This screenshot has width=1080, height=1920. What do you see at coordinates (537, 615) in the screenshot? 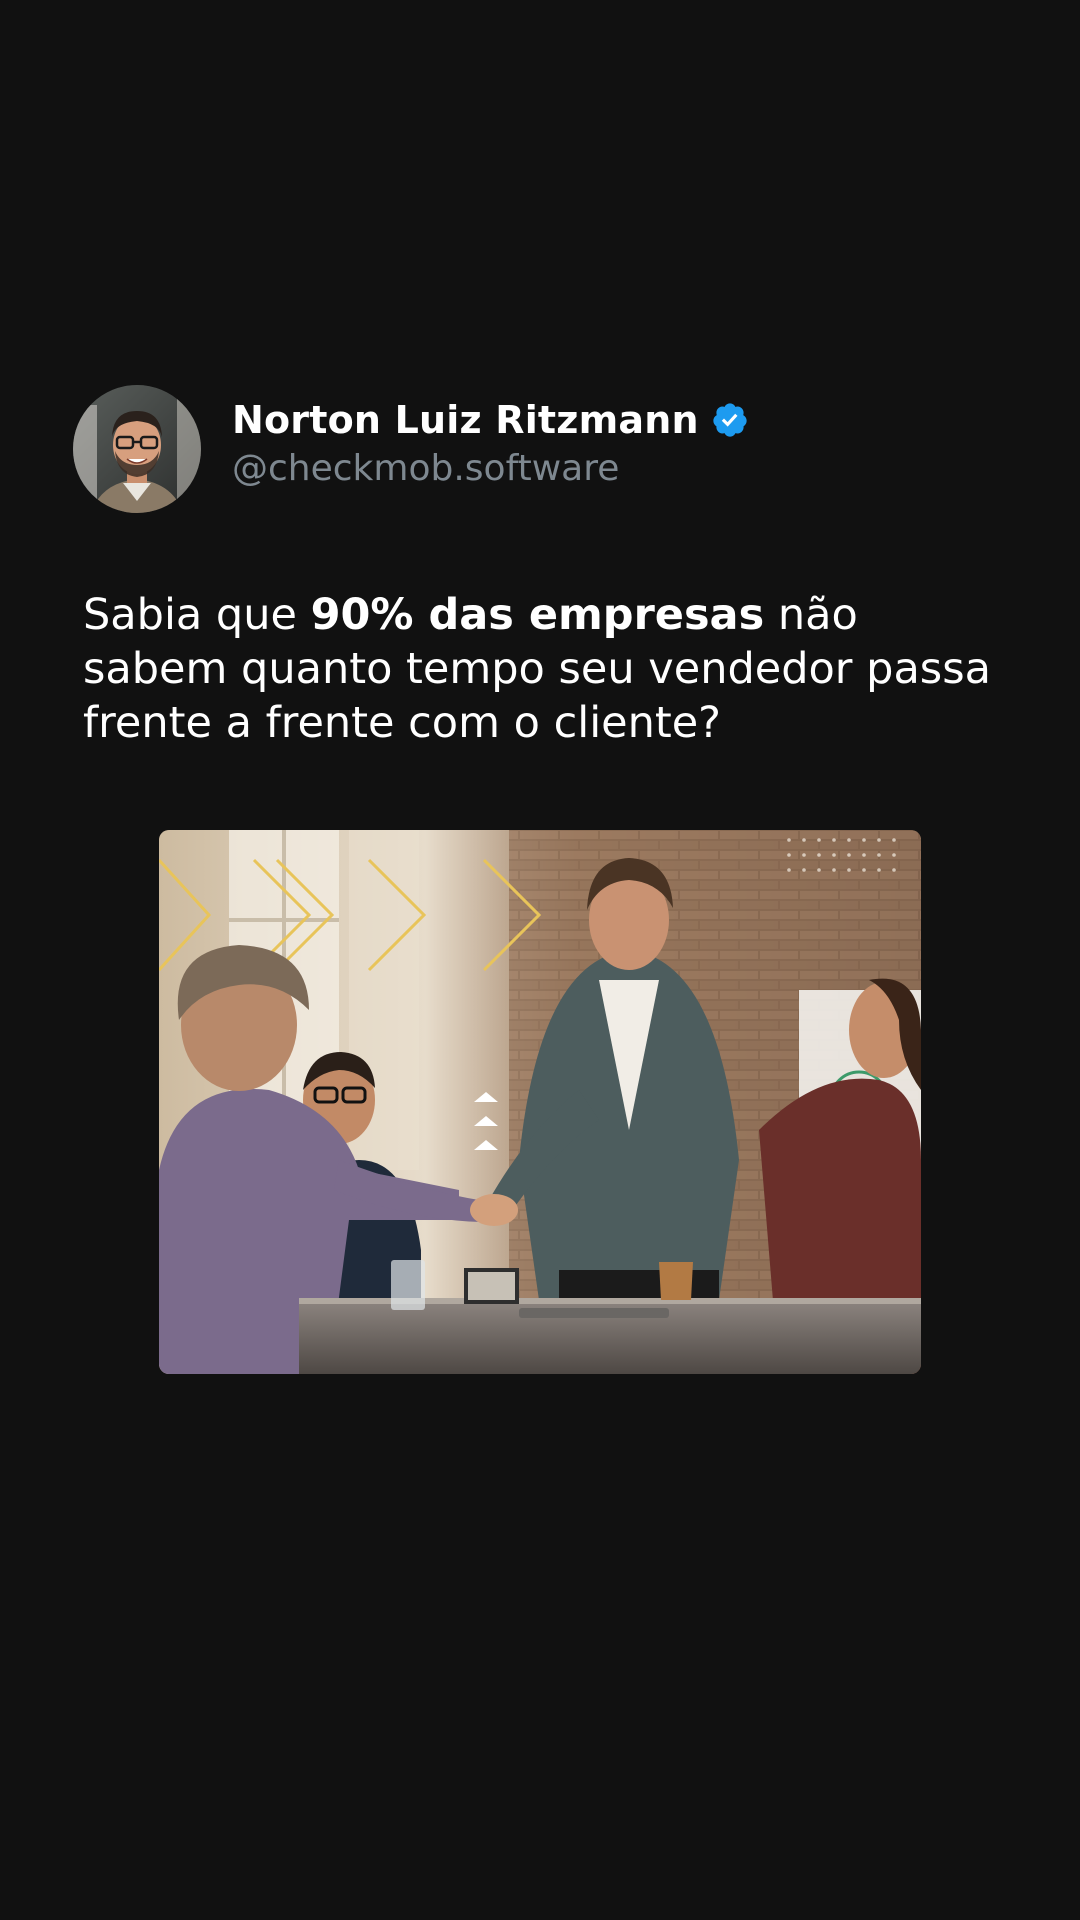
I see `post-text-bold: 90% das empresas` at bounding box center [537, 615].